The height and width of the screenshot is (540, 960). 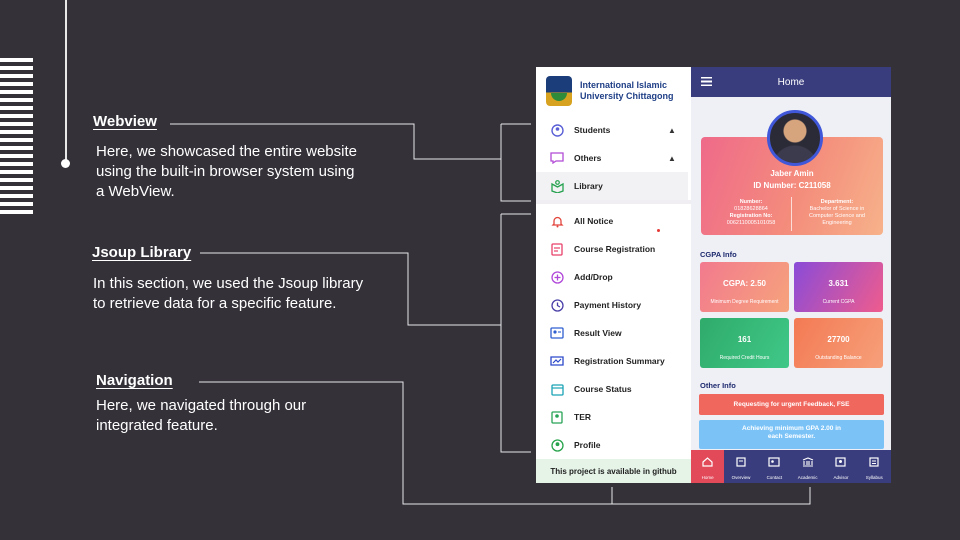 What do you see at coordinates (740, 466) in the screenshot?
I see `nav-overview: Overview` at bounding box center [740, 466].